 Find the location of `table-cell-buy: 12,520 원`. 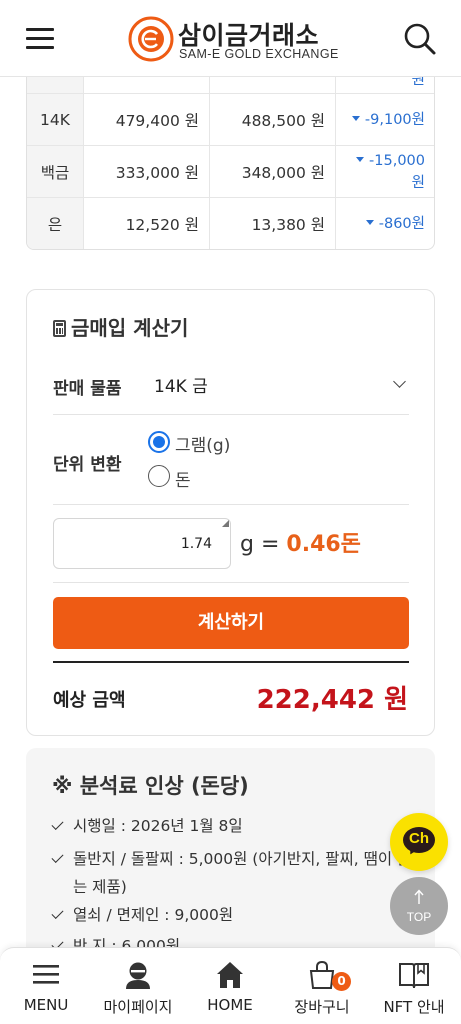

table-cell-buy: 12,520 원 is located at coordinates (147, 223).